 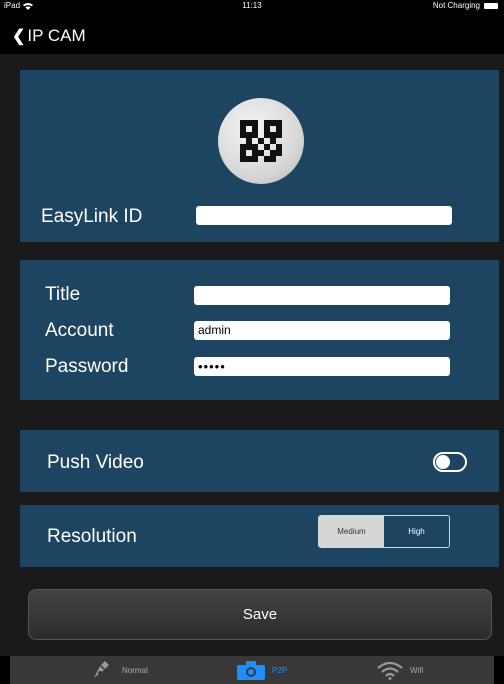 What do you see at coordinates (92, 216) in the screenshot?
I see `easylink-label: EasyLink ID` at bounding box center [92, 216].